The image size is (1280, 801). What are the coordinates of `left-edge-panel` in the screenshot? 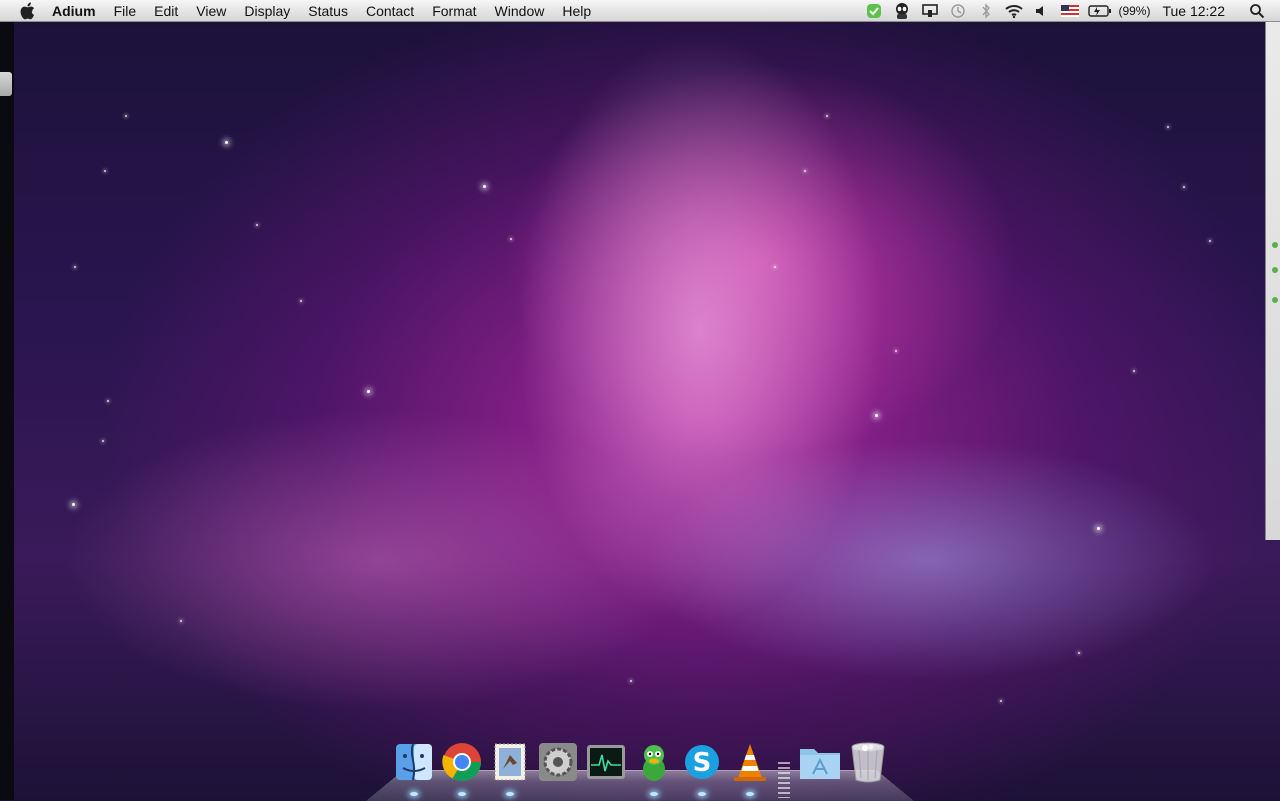 It's located at (7, 411).